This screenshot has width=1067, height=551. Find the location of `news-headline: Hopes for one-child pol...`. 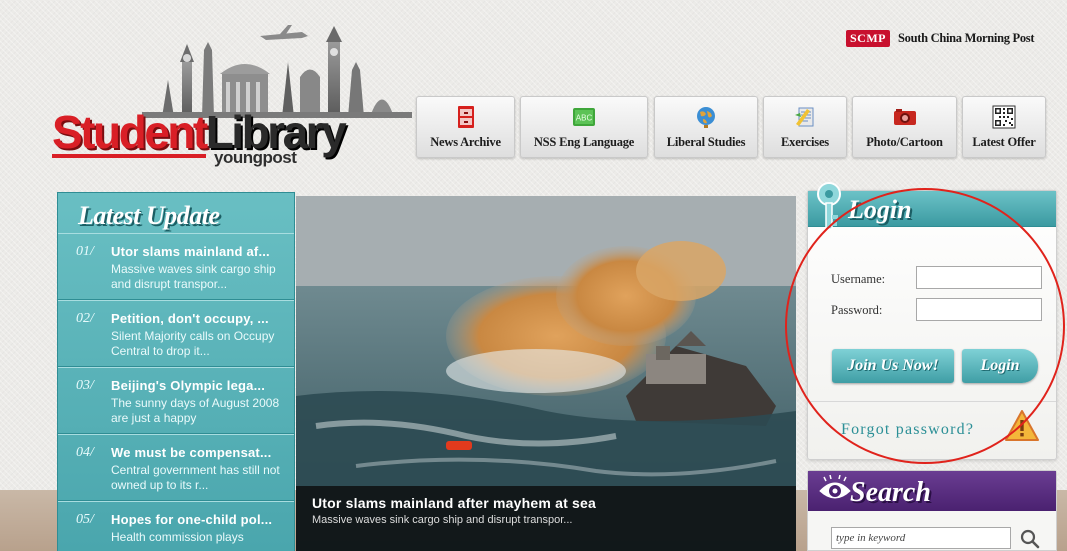

news-headline: Hopes for one-child pol... is located at coordinates (201, 519).